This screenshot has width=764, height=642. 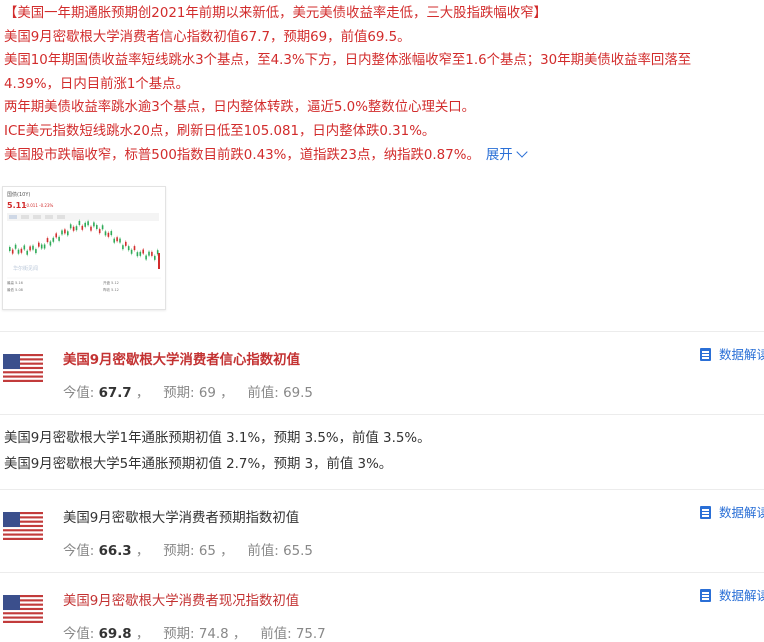 What do you see at coordinates (207, 551) in the screenshot?
I see `forecast-value: 65` at bounding box center [207, 551].